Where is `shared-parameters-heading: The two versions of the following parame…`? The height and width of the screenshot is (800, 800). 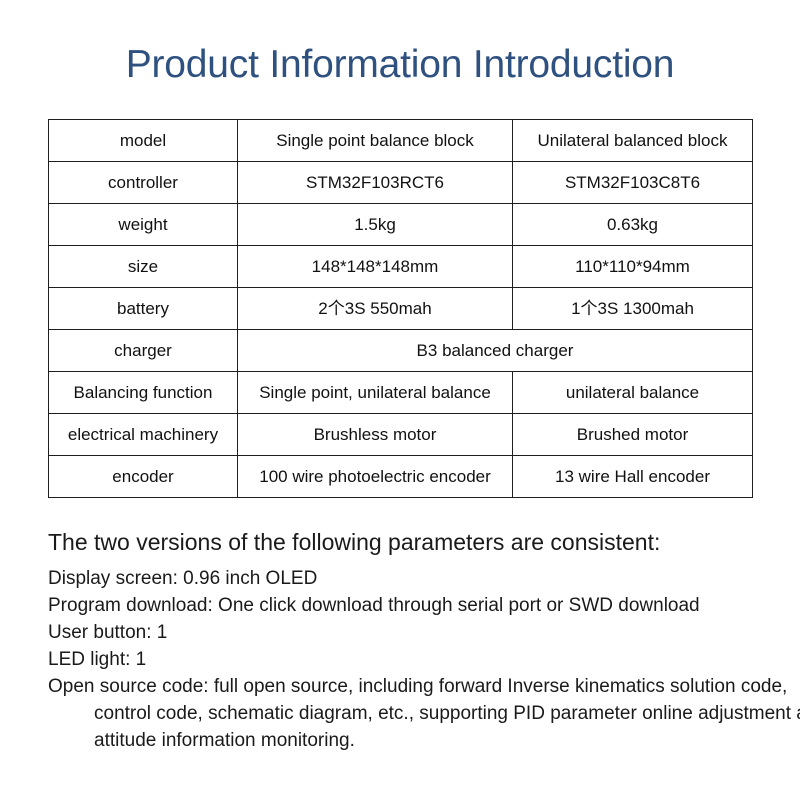
shared-parameters-heading: The two versions of the following parame… is located at coordinates (354, 542).